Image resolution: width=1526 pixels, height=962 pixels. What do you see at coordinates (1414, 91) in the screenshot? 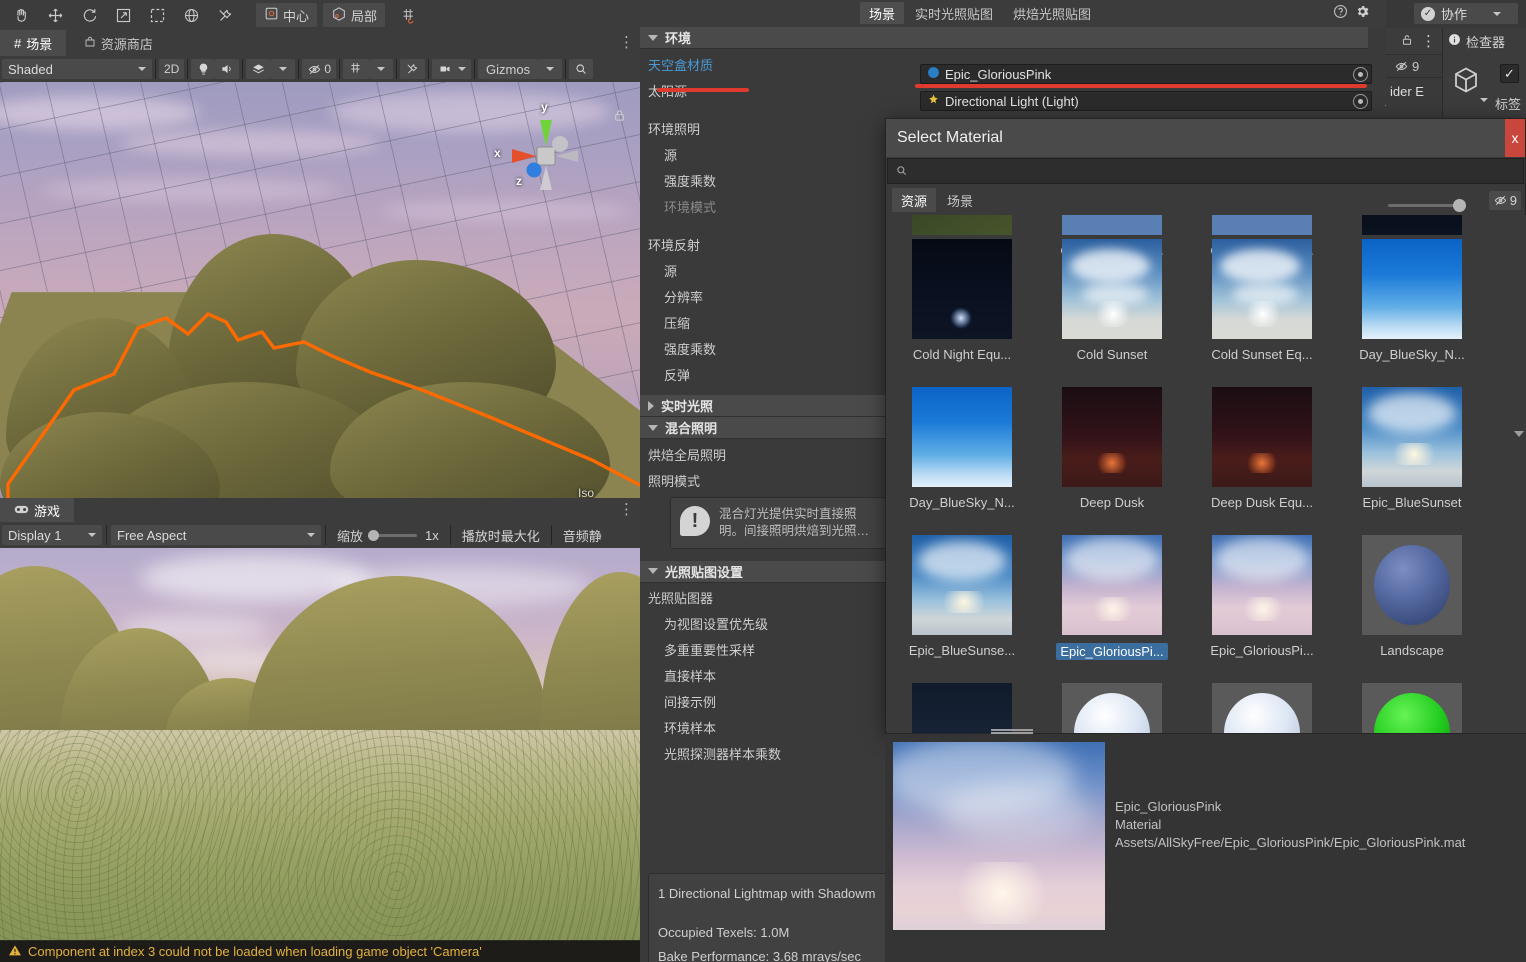
I see `hierarchy-item-truncated: ider E` at bounding box center [1414, 91].